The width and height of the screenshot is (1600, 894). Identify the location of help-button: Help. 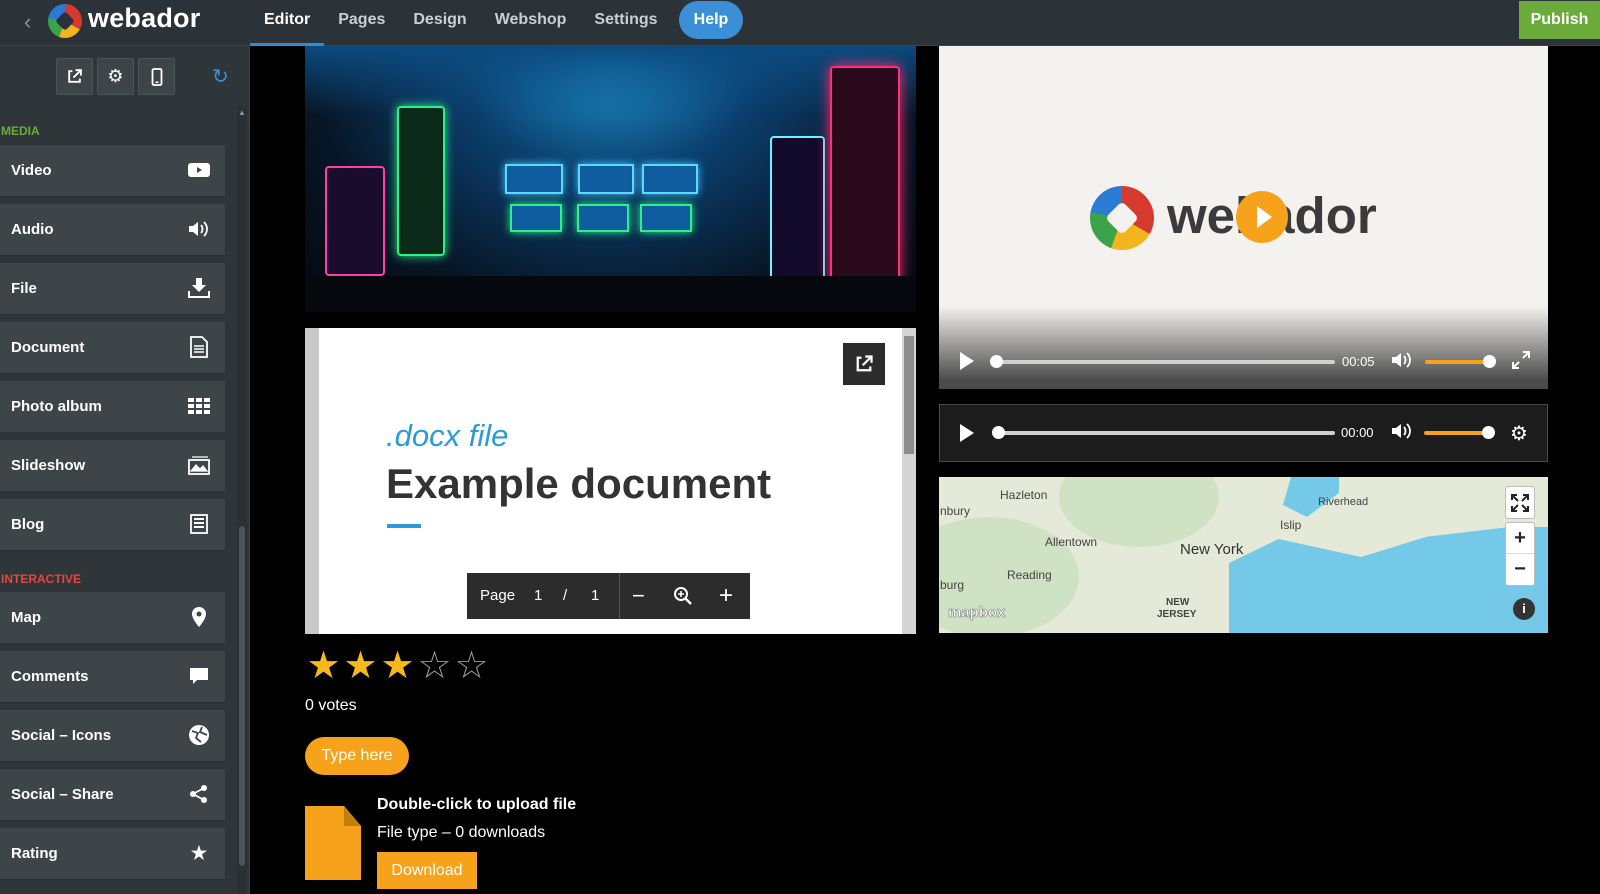
(711, 20).